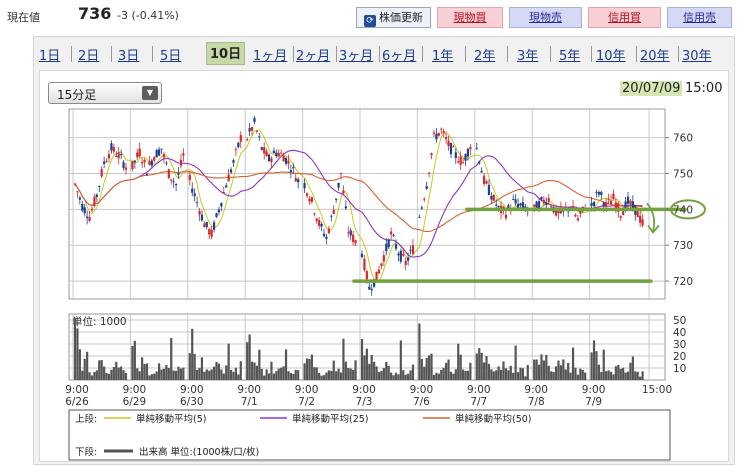 The image size is (739, 465). Describe the element at coordinates (593, 402) in the screenshot. I see `date-tick-label: 7/9` at that location.